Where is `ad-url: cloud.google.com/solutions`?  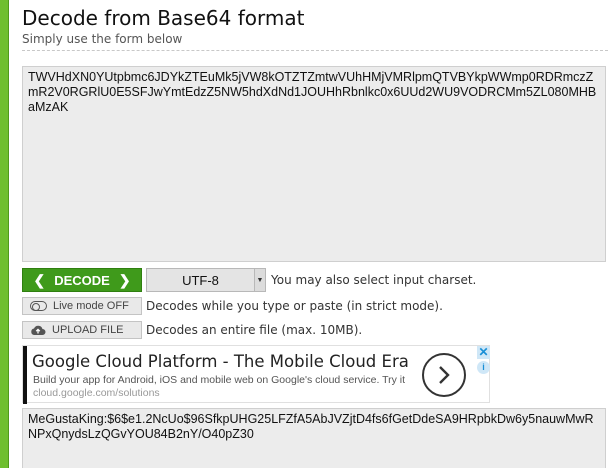
ad-url: cloud.google.com/solutions is located at coordinates (96, 393).